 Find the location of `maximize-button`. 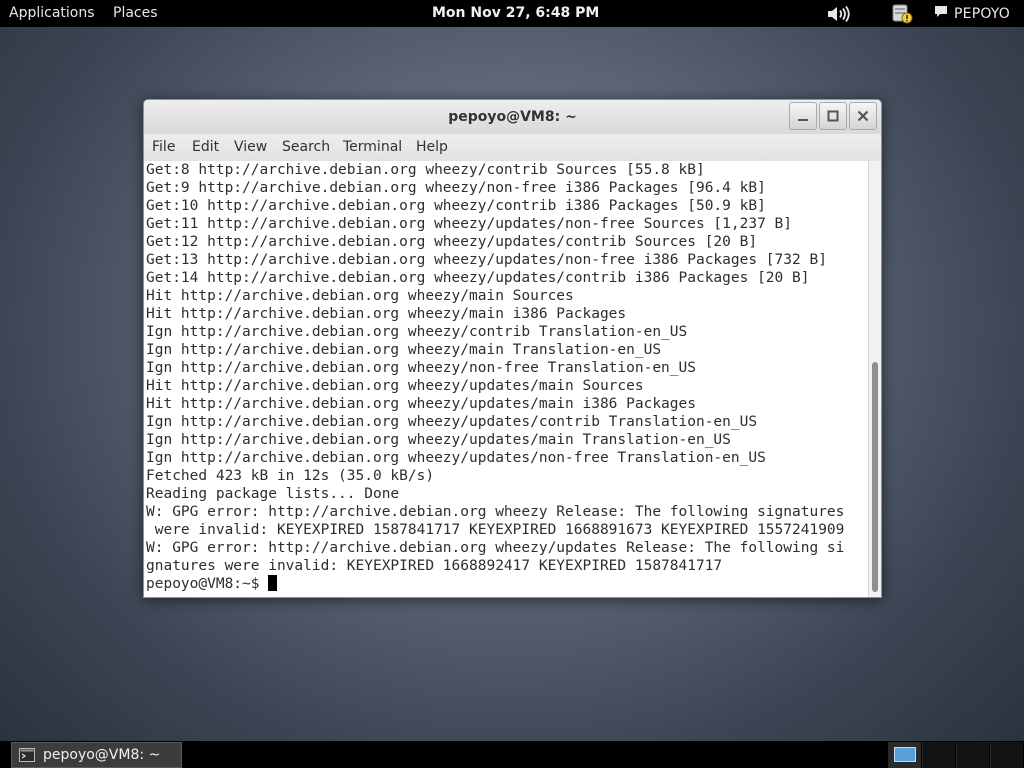

maximize-button is located at coordinates (833, 116).